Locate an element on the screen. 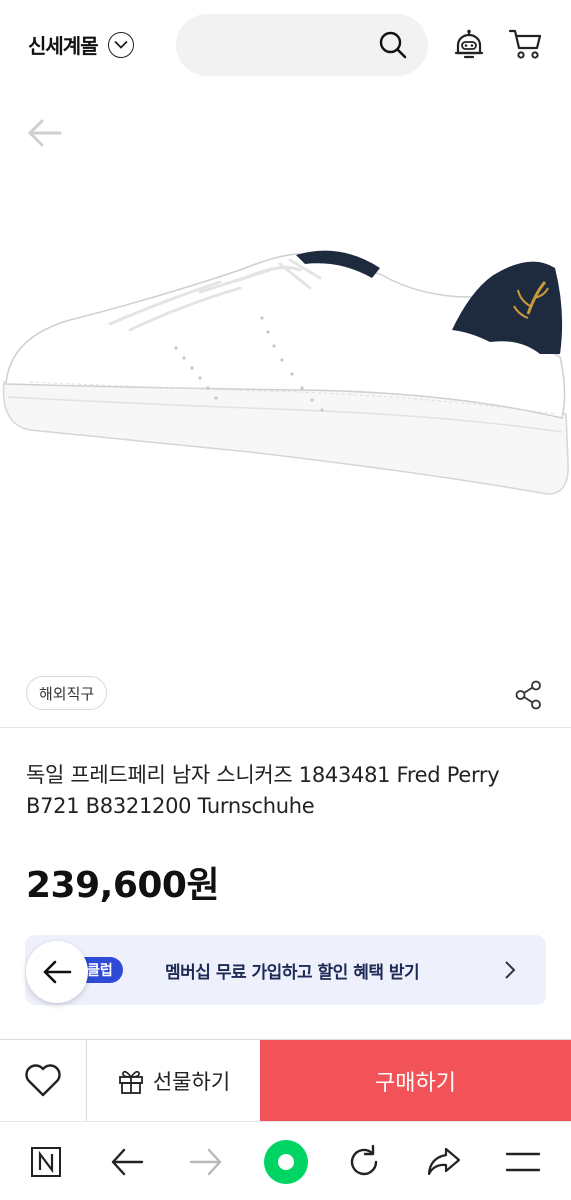  gift-icon is located at coordinates (130, 1082).